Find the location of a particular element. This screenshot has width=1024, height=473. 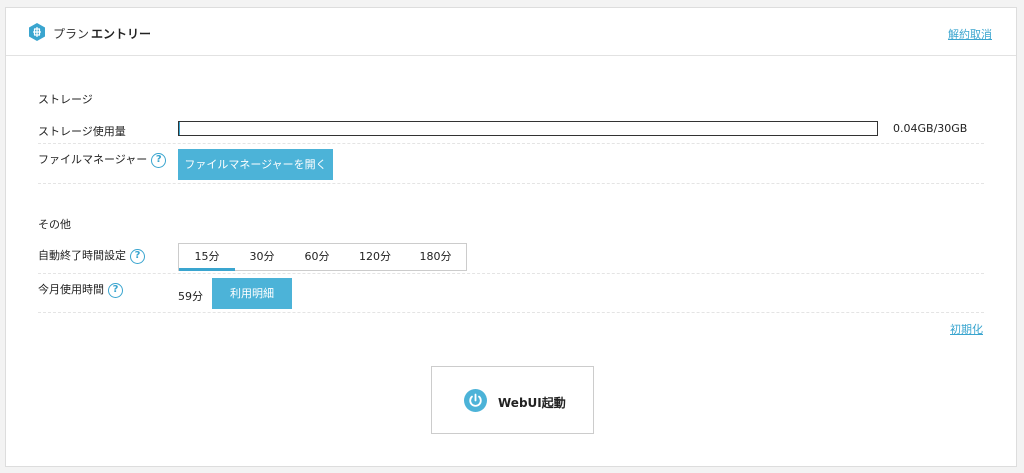

storage-section-title: ストレージ is located at coordinates (65, 99).